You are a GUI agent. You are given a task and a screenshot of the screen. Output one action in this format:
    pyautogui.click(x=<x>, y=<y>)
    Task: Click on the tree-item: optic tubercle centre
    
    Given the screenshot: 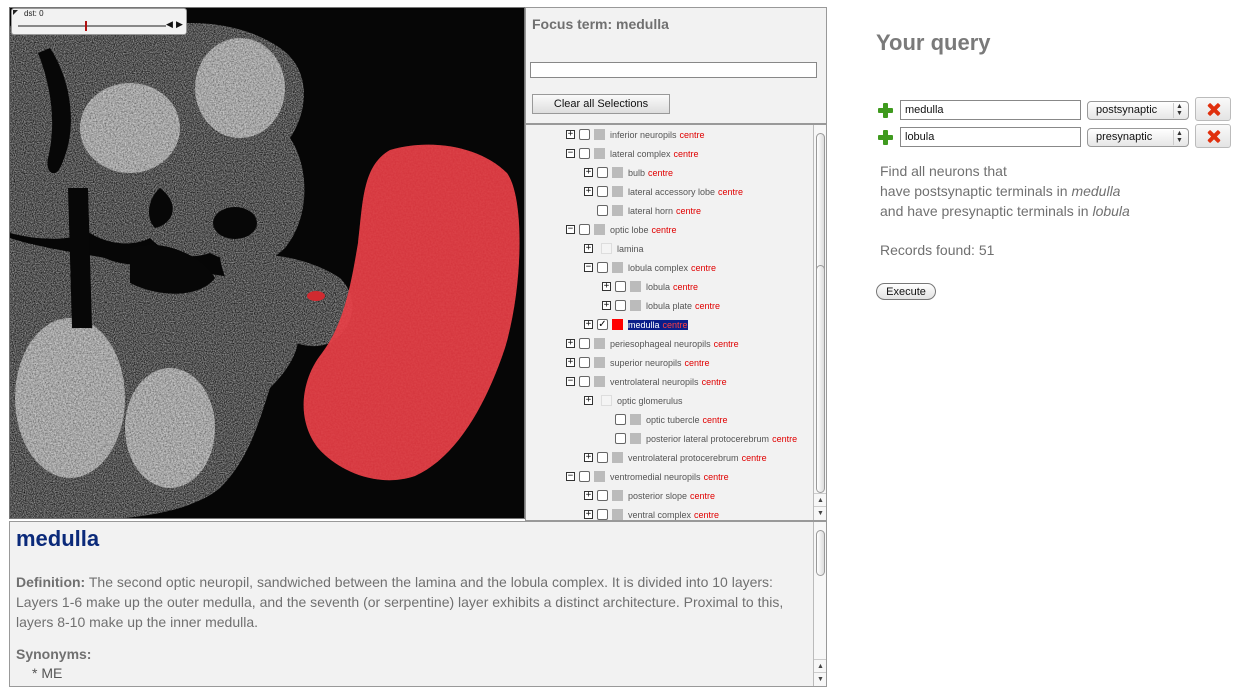 What is the action you would take?
    pyautogui.click(x=671, y=419)
    